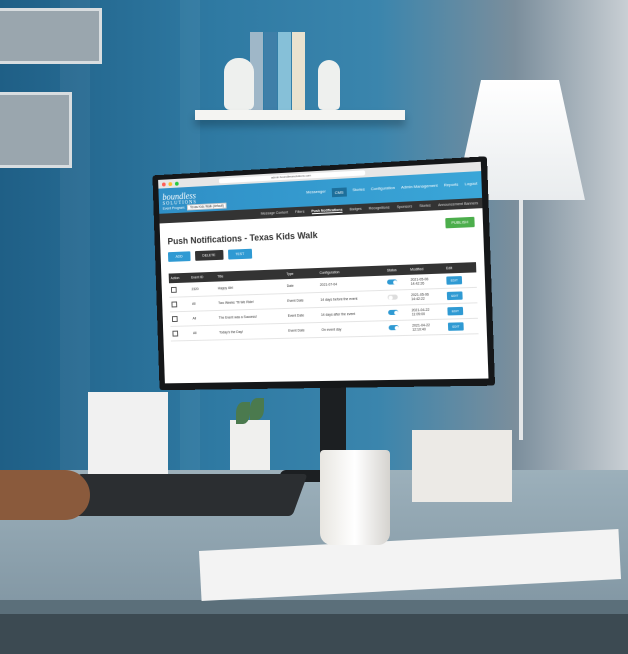 The height and width of the screenshot is (654, 628). Describe the element at coordinates (425, 205) in the screenshot. I see `sub-nav-stories: Stories` at that location.